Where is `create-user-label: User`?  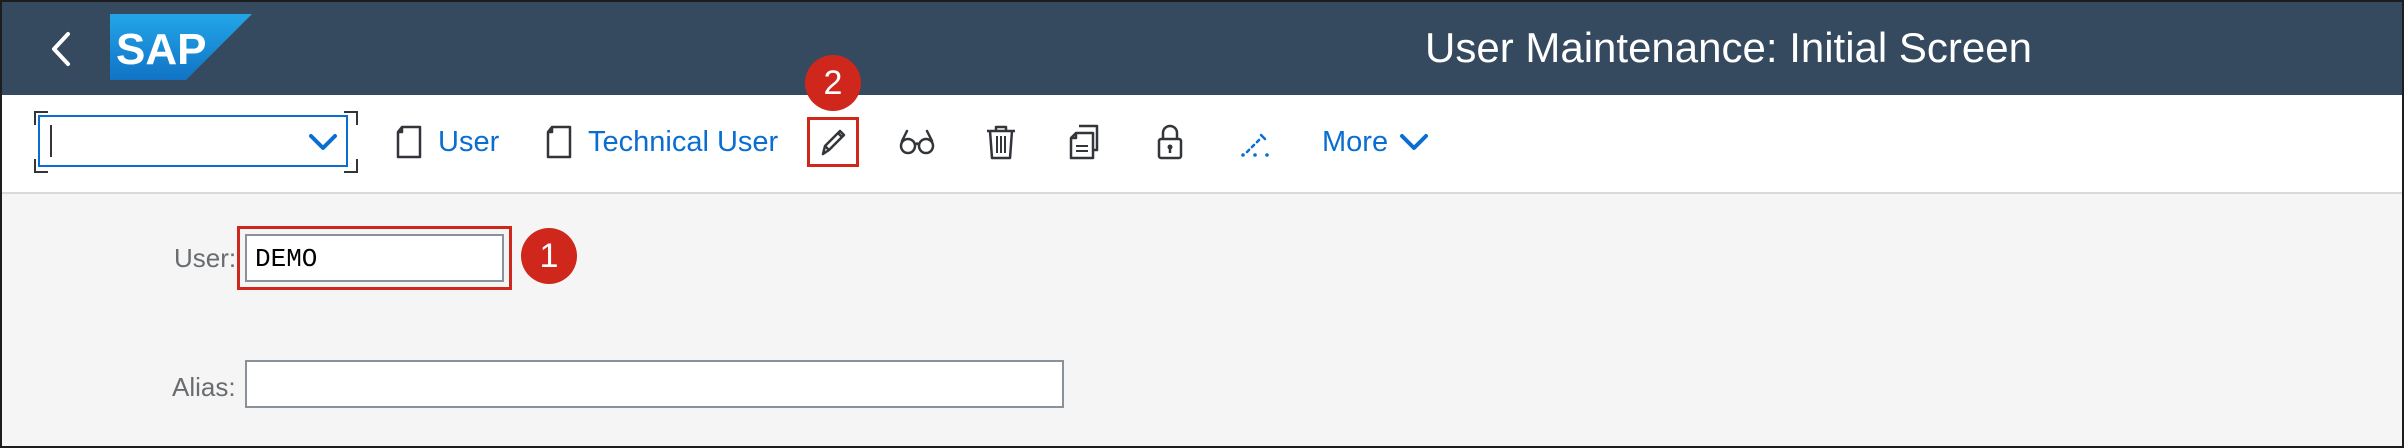 create-user-label: User is located at coordinates (469, 141).